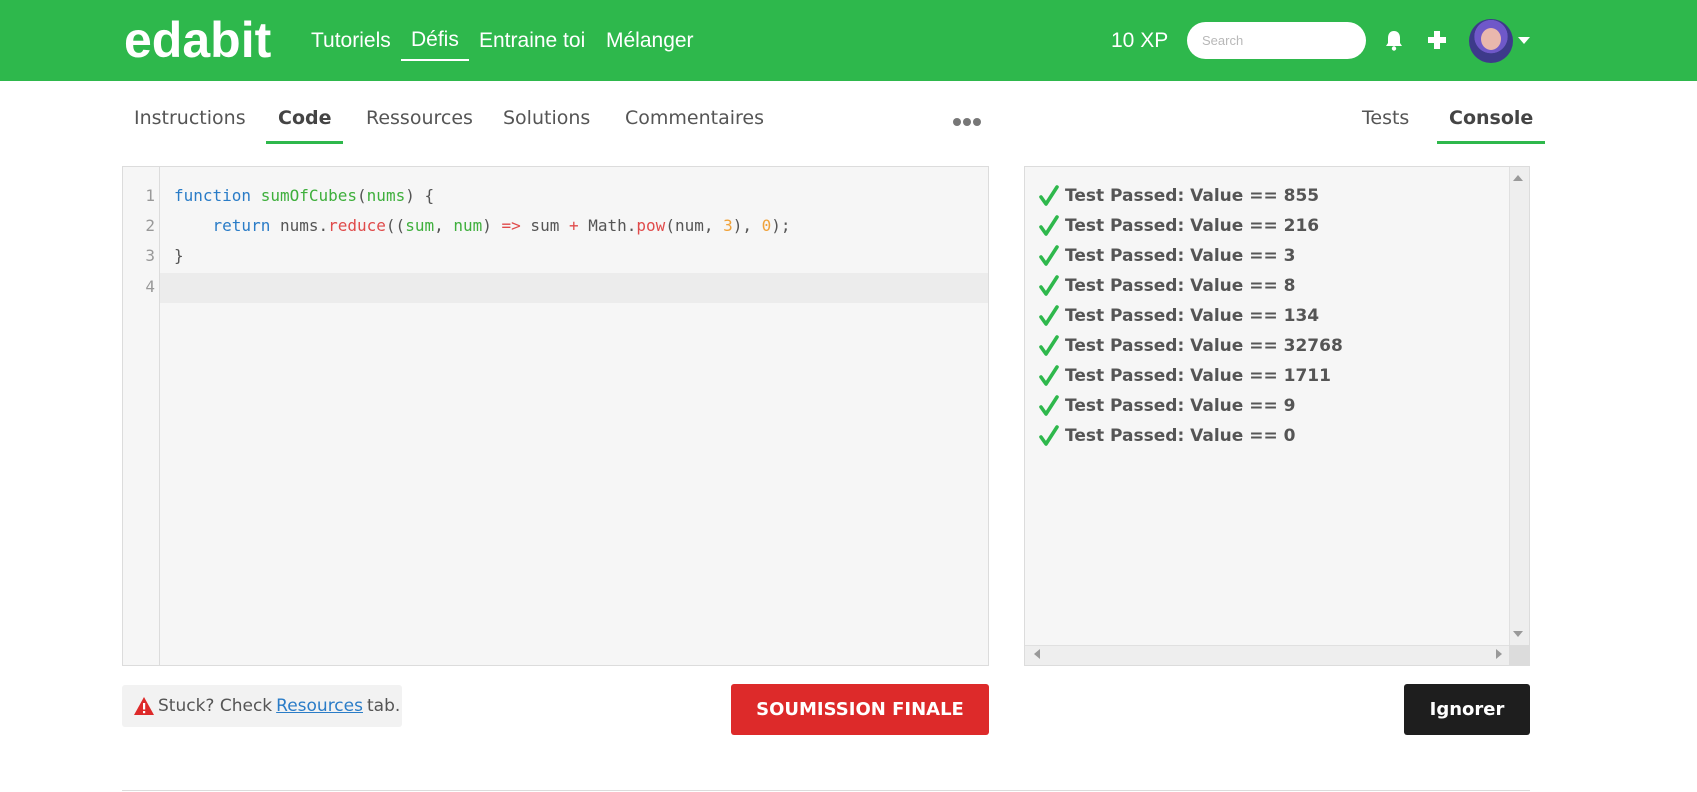  I want to click on tab-console: Console, so click(1491, 125).